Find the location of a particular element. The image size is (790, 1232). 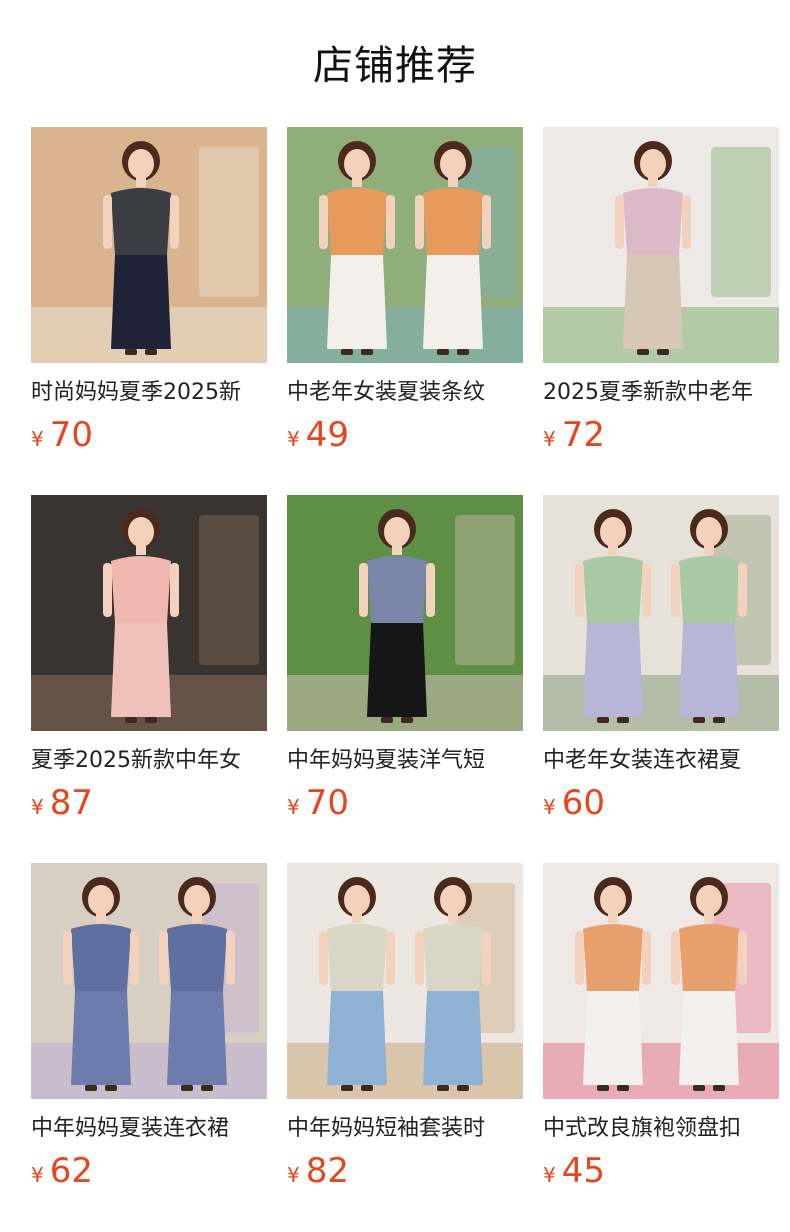

product-price: ¥60 is located at coordinates (574, 803).